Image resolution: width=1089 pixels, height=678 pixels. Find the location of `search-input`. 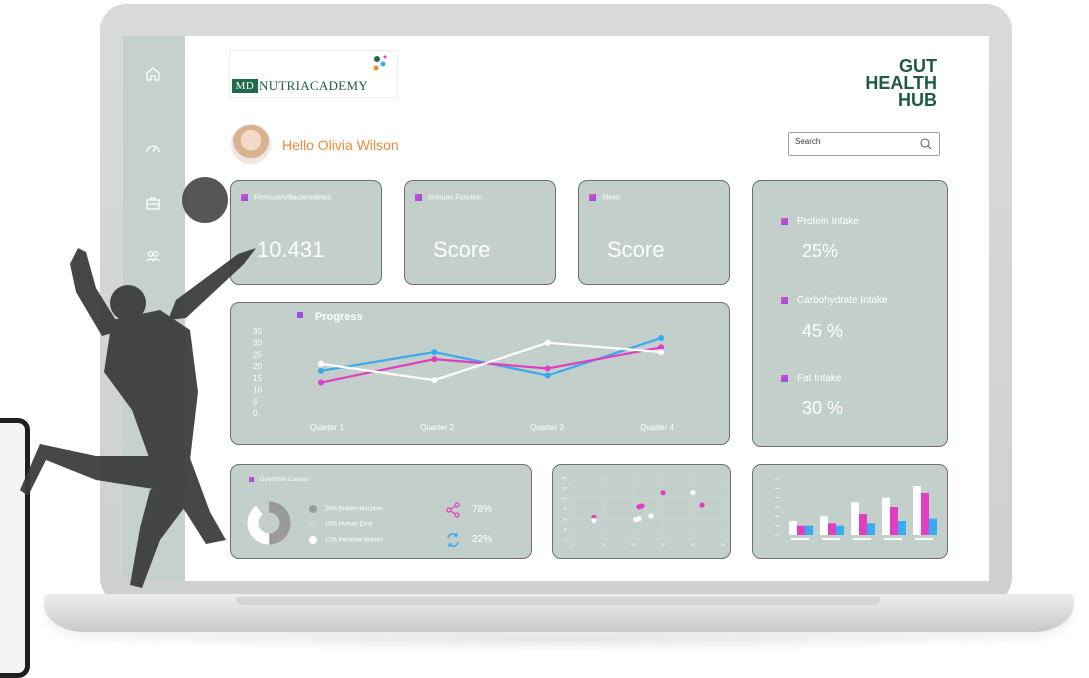

search-input is located at coordinates (855, 141).